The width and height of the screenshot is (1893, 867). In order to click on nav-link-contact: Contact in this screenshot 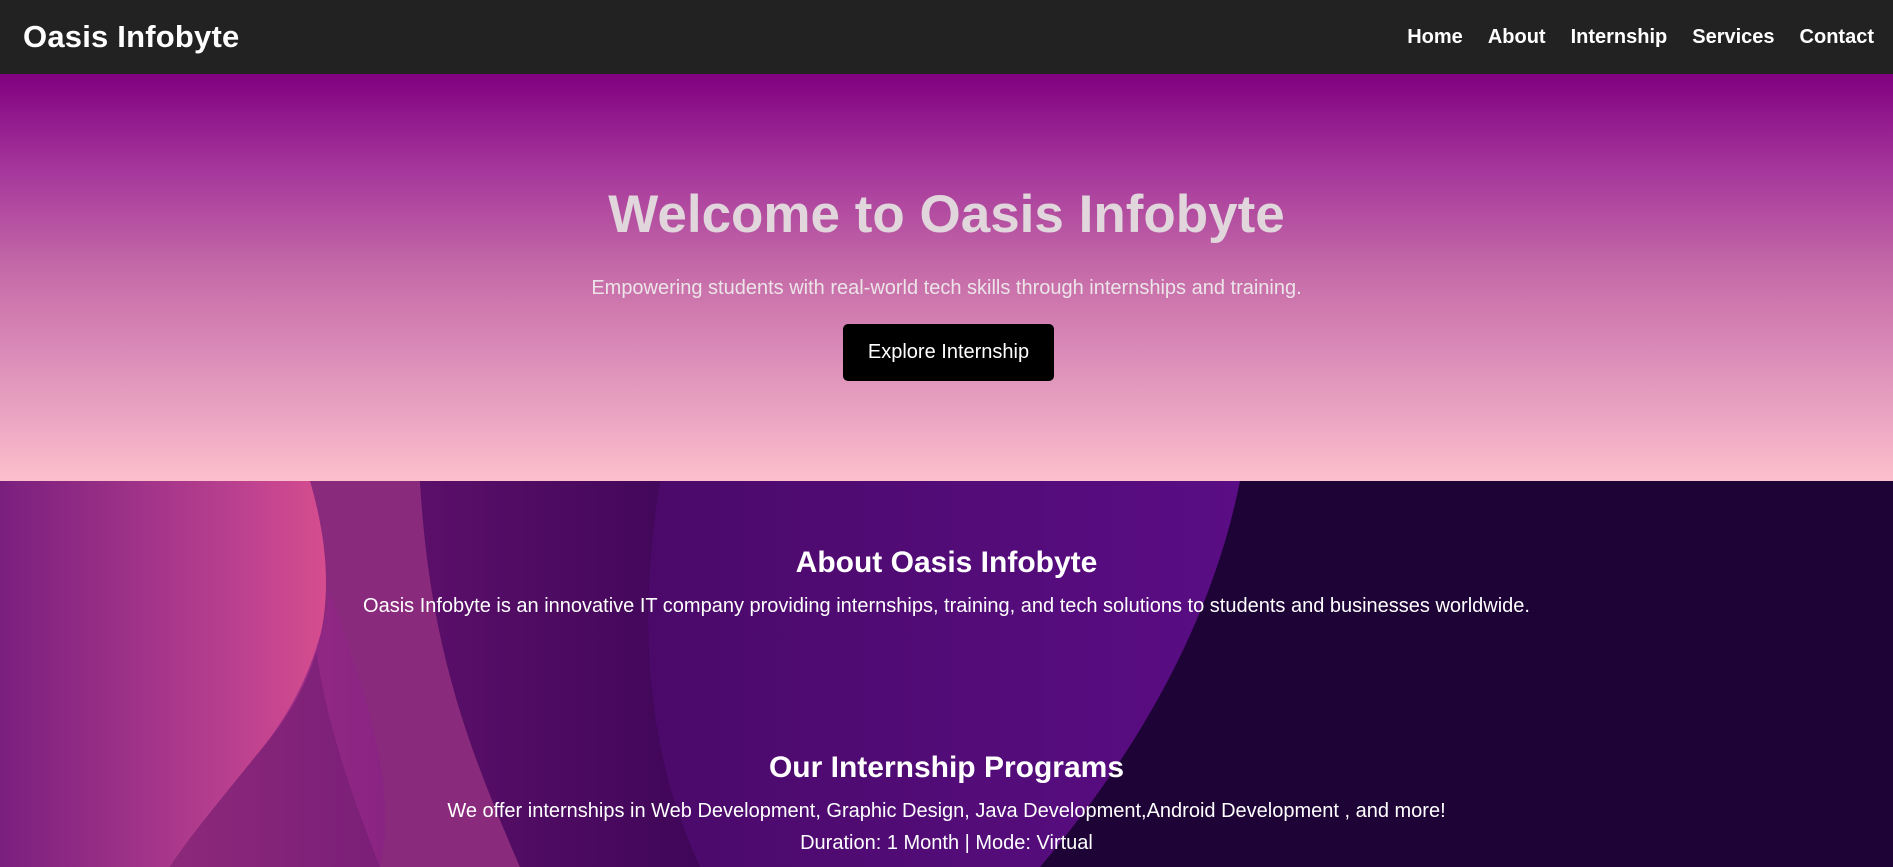, I will do `click(1837, 37)`.